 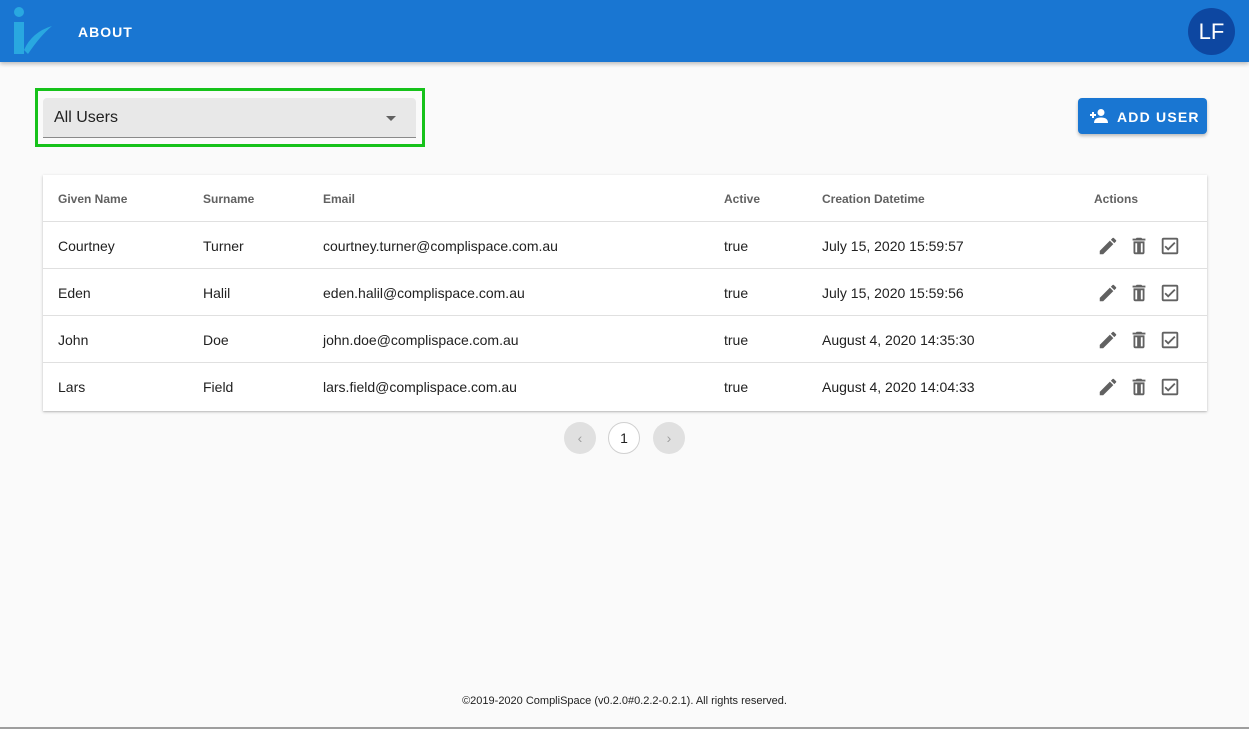 I want to click on person-add-icon, so click(x=1099, y=116).